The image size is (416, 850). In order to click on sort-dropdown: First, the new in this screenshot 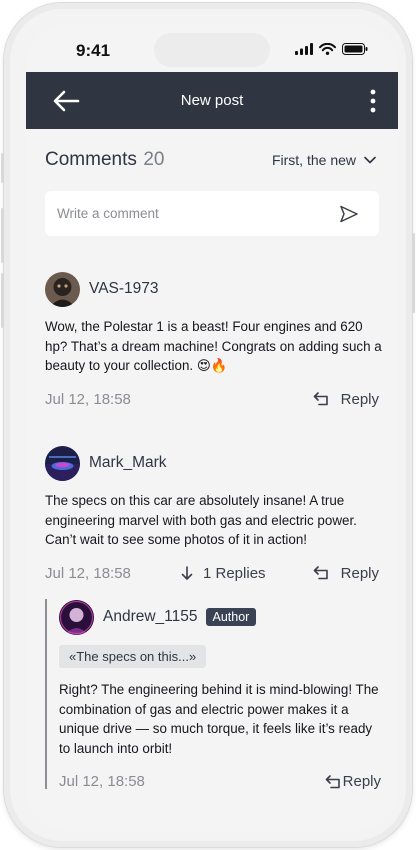, I will do `click(324, 160)`.